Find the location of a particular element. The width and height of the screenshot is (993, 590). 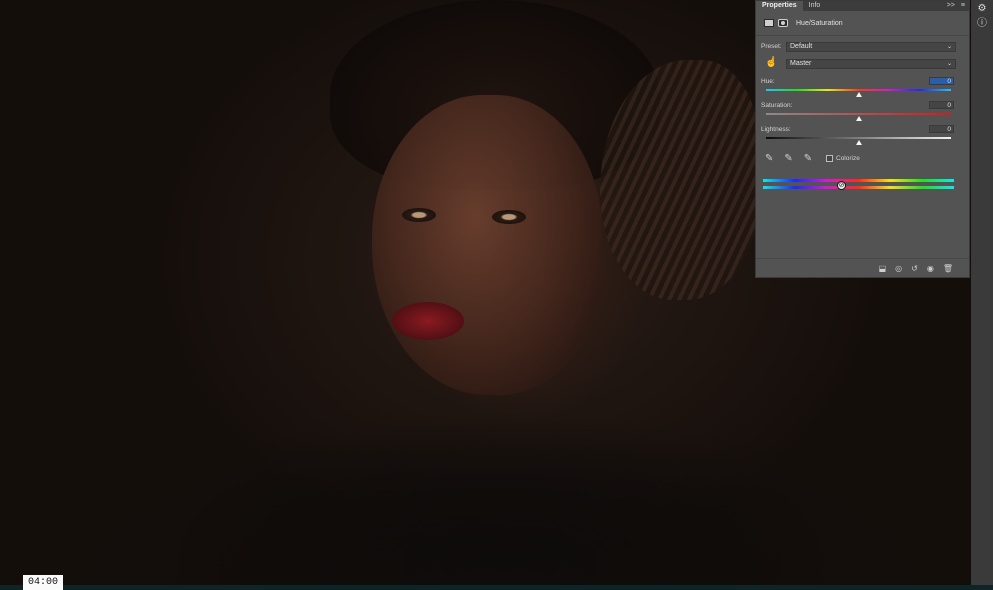

eyedropper-tools: ✎ ✎ ✎ is located at coordinates (788, 158).